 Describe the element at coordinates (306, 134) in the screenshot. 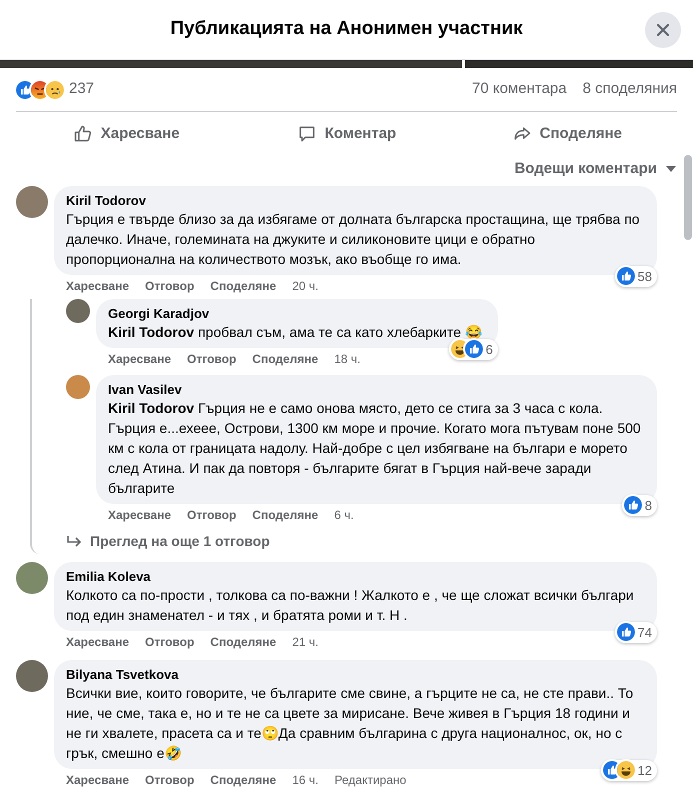

I see `speech-bubble-icon` at that location.